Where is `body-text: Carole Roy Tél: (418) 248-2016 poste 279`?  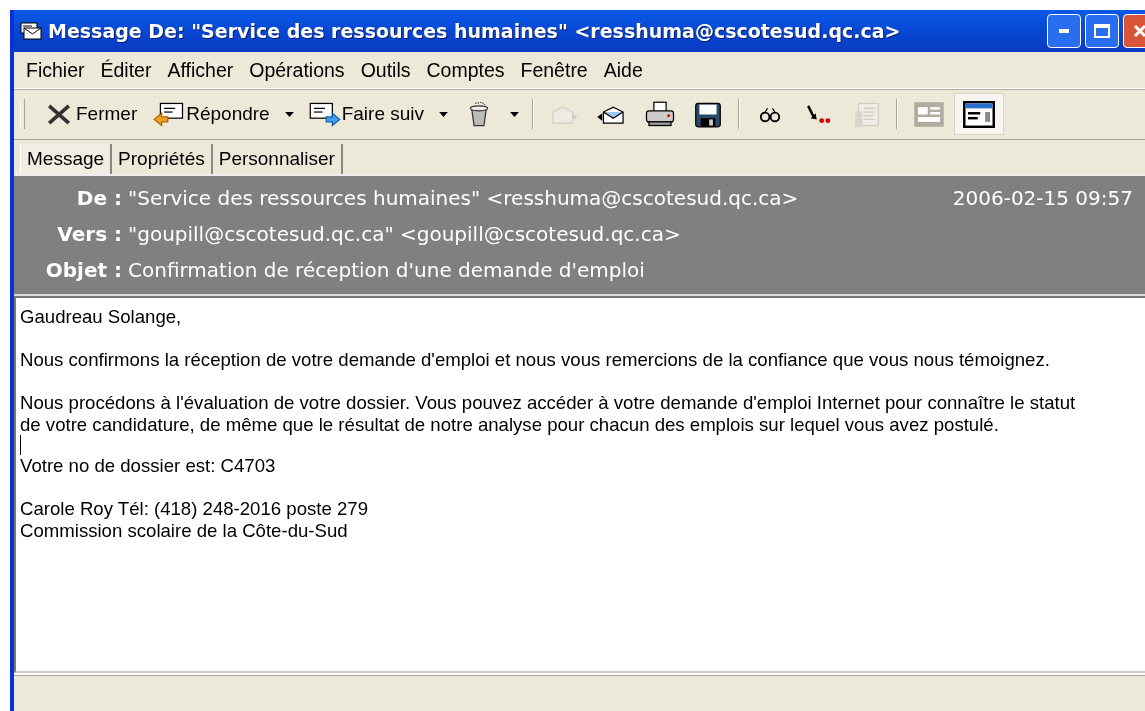
body-text: Carole Roy Tél: (418) 248-2016 poste 279 is located at coordinates (194, 509).